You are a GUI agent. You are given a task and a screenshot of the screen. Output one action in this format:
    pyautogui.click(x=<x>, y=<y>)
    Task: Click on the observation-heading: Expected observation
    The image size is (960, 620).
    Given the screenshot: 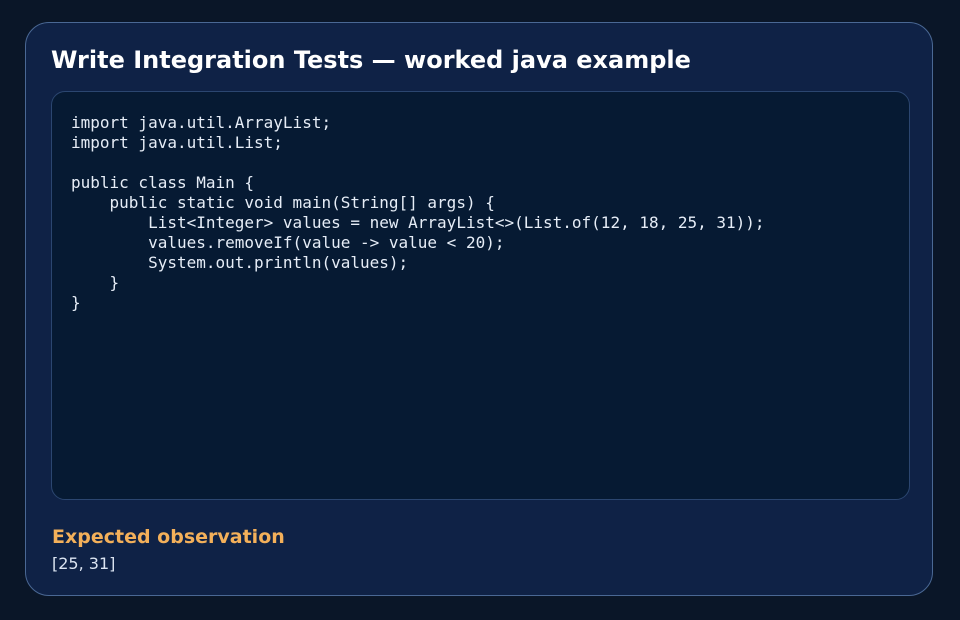 What is the action you would take?
    pyautogui.click(x=168, y=537)
    